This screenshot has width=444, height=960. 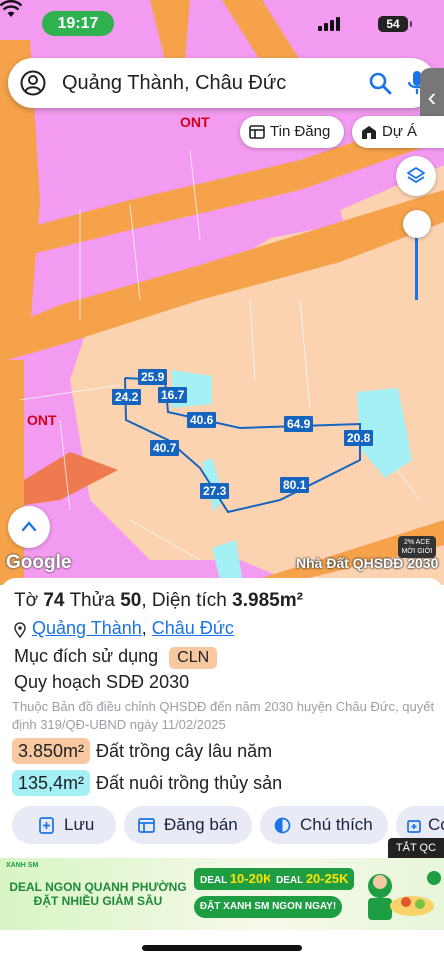 I want to click on layers-button, so click(x=416, y=176).